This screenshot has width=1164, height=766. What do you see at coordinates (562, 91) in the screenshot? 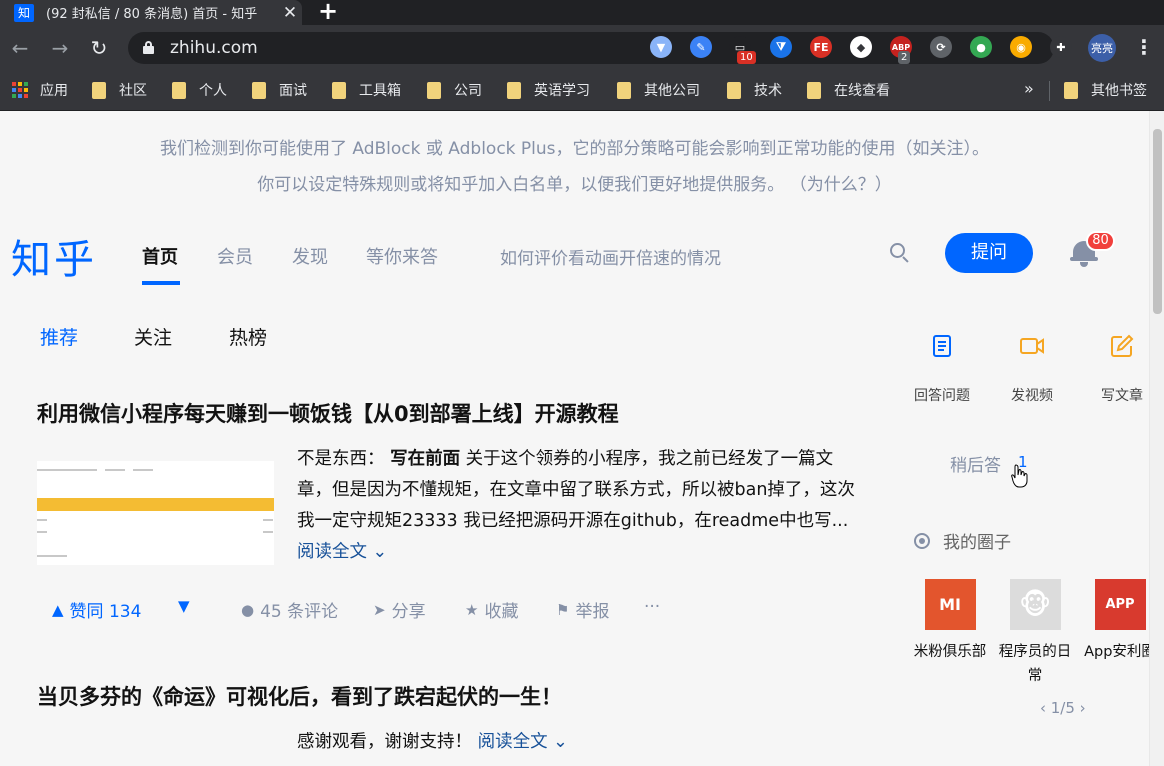
I see `bookmark-label: 英语学习` at bounding box center [562, 91].